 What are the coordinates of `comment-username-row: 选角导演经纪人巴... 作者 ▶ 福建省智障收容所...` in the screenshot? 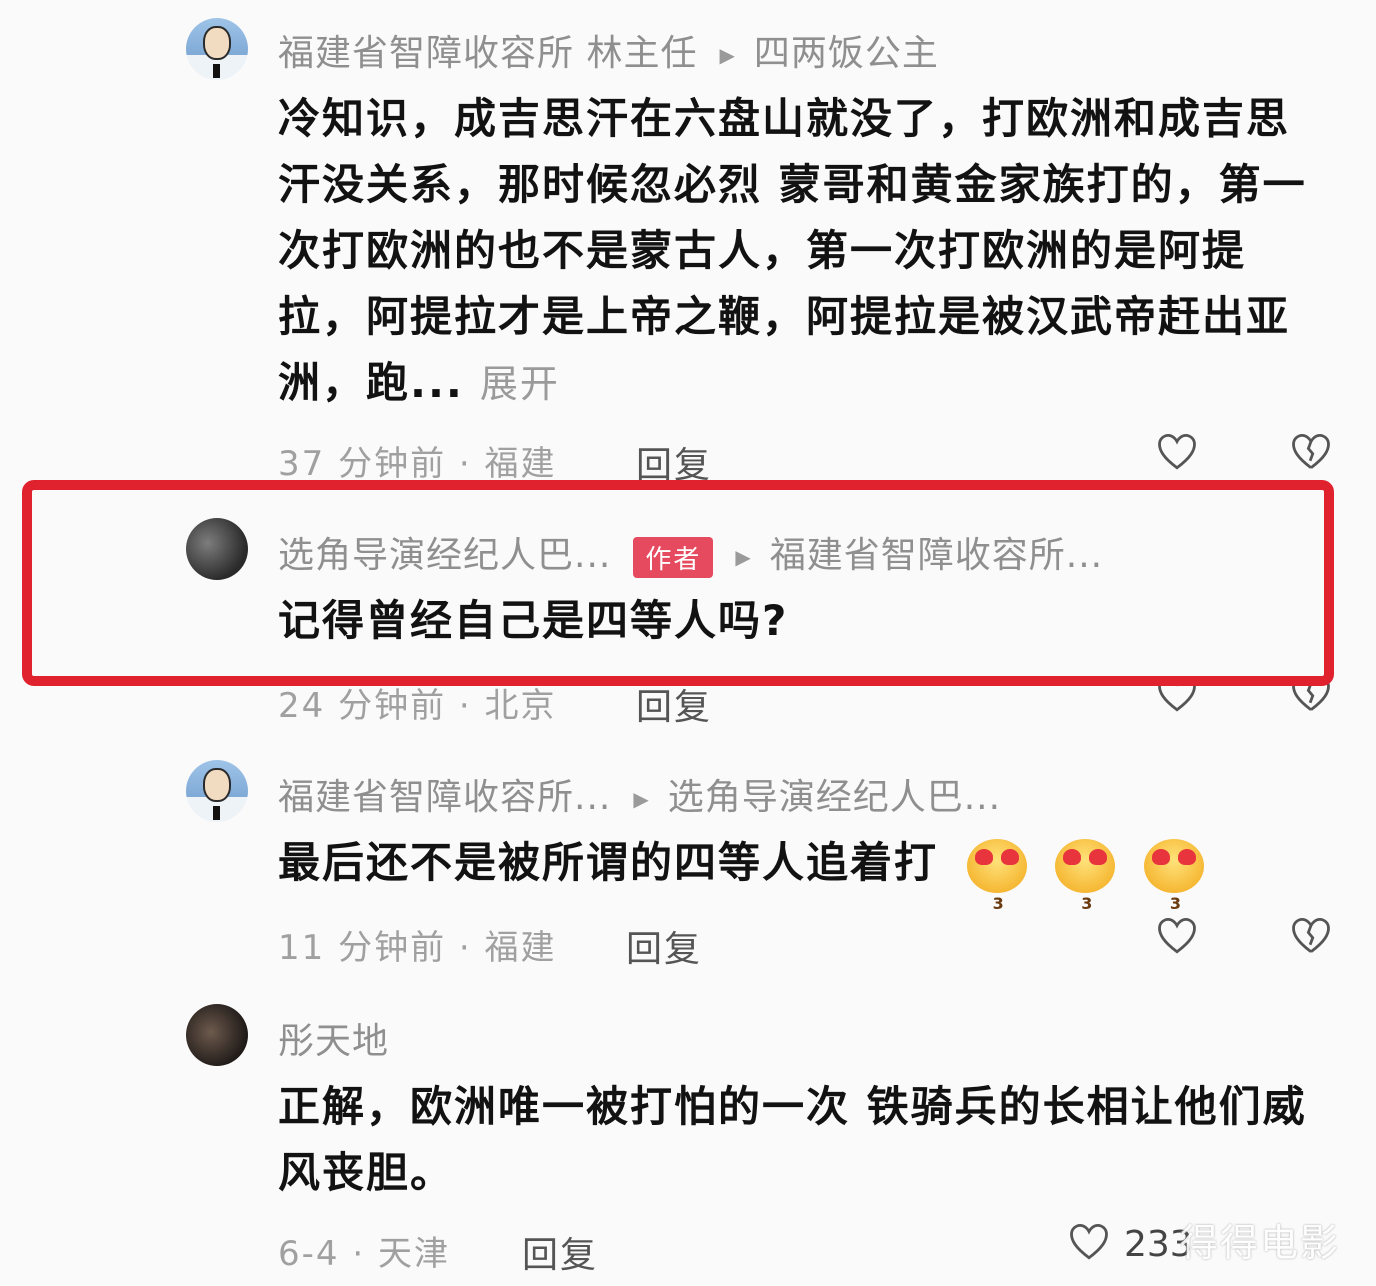 It's located at (690, 552).